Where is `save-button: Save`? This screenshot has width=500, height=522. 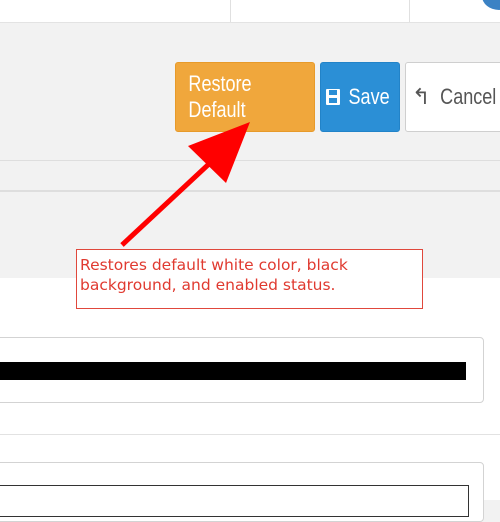
save-button: Save is located at coordinates (360, 97).